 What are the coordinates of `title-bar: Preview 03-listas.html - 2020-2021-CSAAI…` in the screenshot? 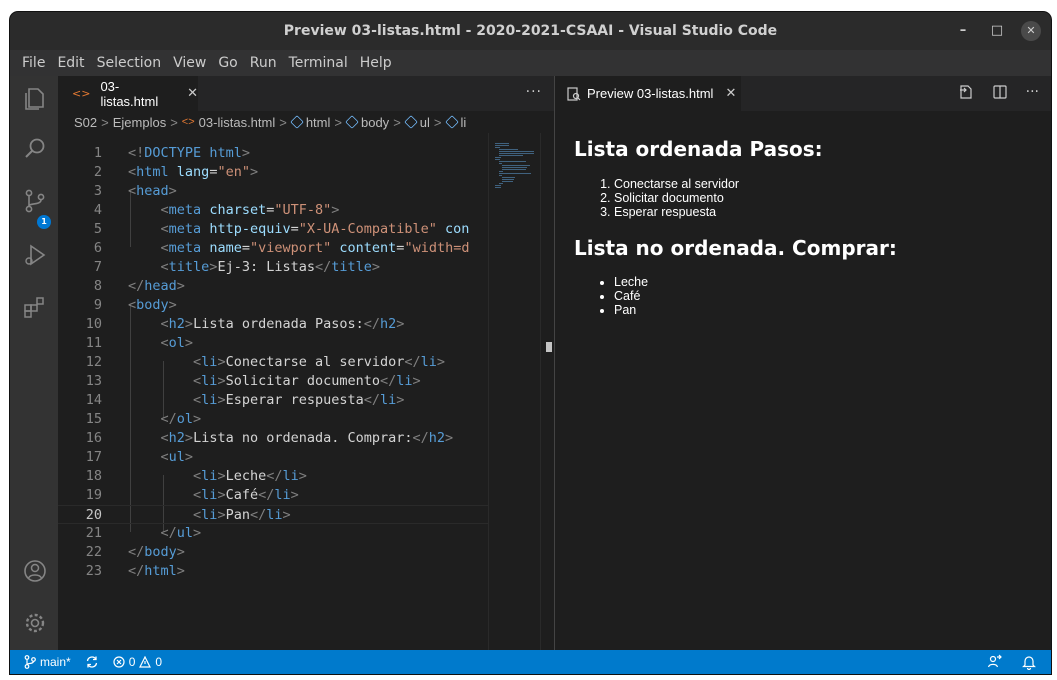 It's located at (530, 31).